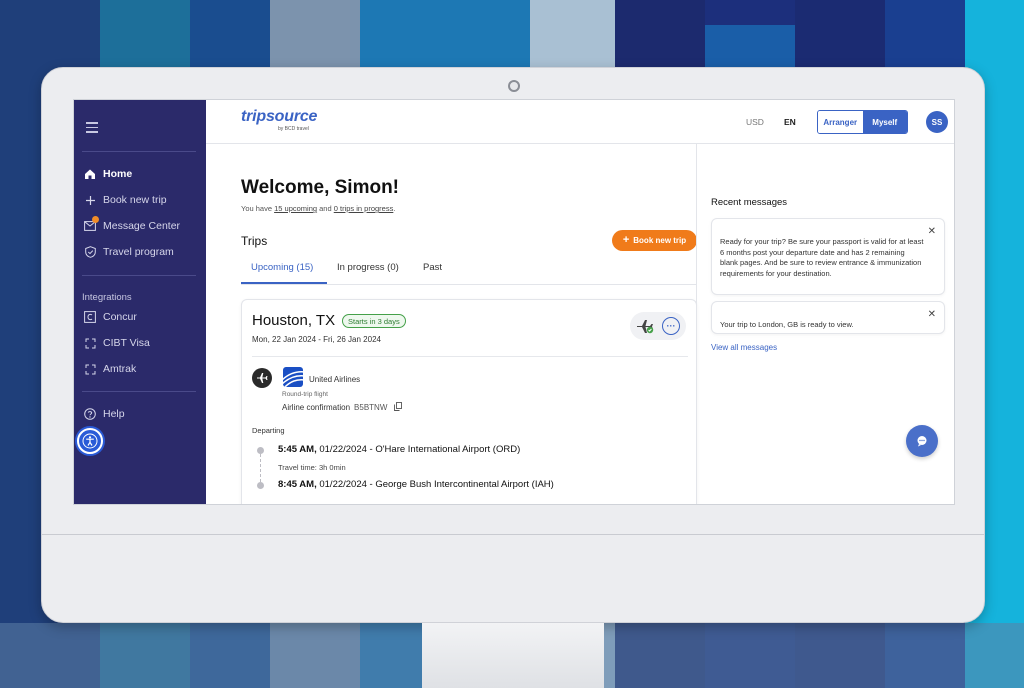 The width and height of the screenshot is (1024, 688). I want to click on sidebar-item-cibt-visa: CIBT Visa, so click(117, 343).